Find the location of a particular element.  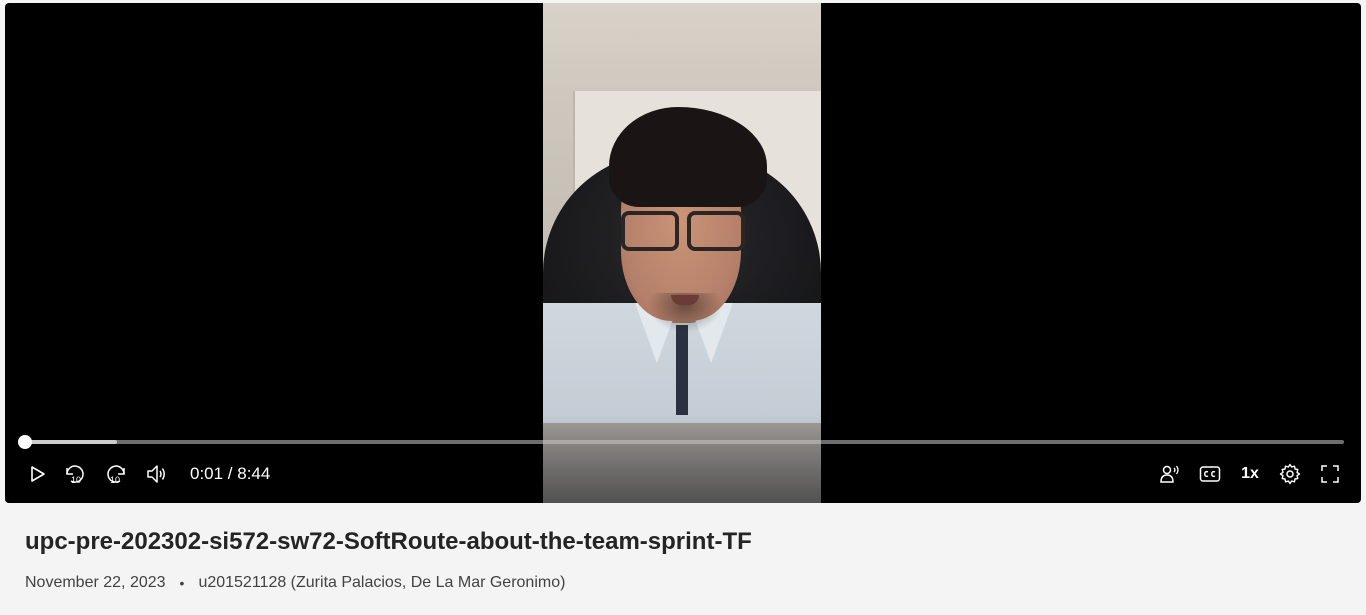

fullscreen-icon is located at coordinates (1330, 474).